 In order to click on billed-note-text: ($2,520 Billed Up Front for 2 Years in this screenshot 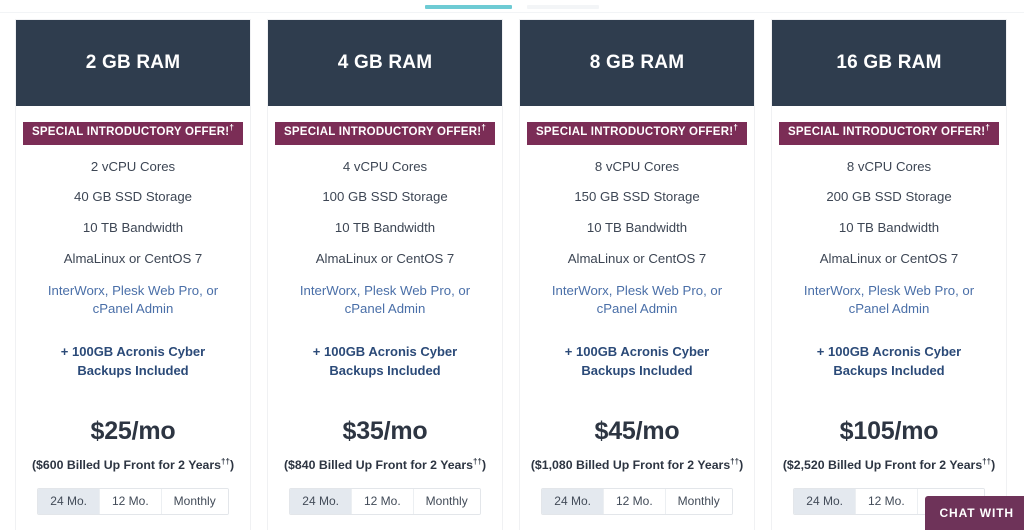, I will do `click(882, 465)`.